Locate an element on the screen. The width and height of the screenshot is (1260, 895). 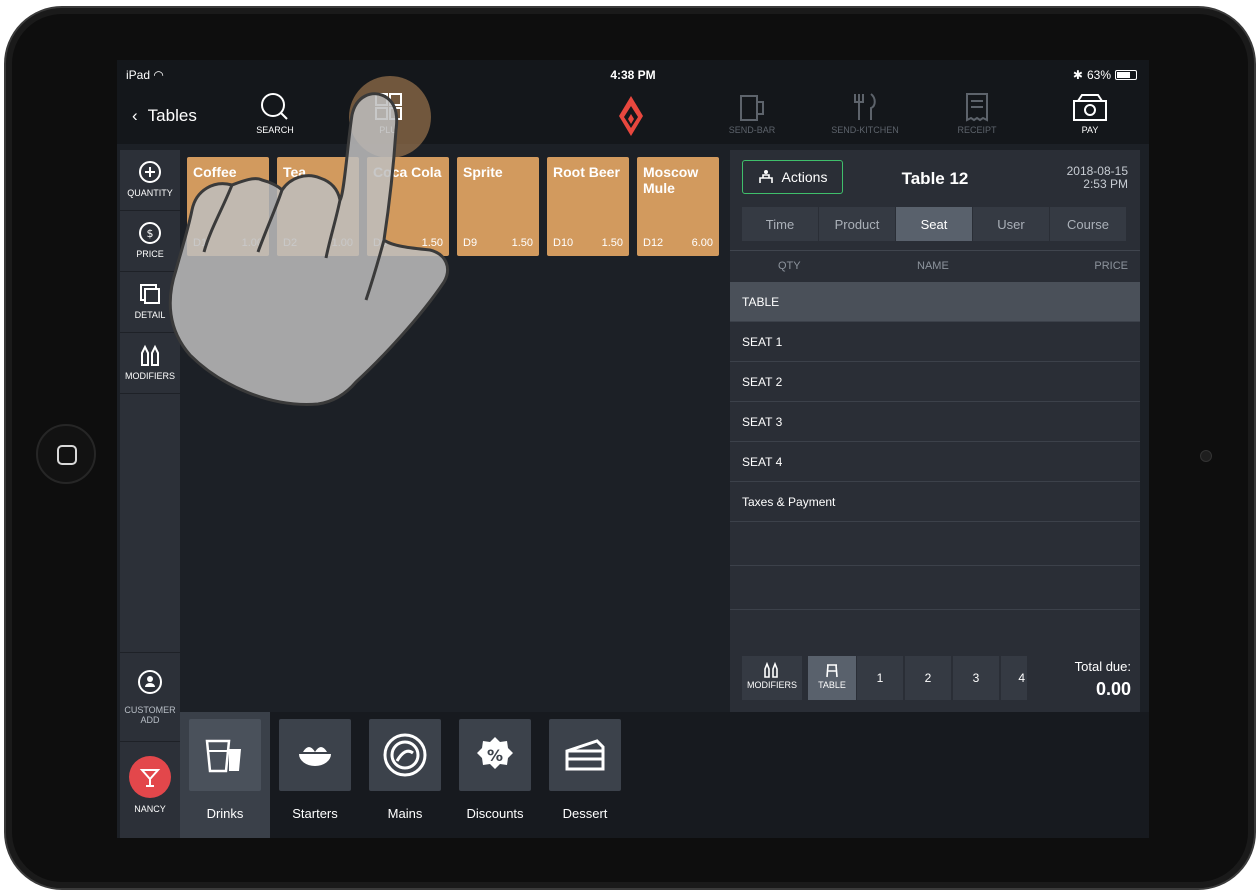
tab-product: Product is located at coordinates (857, 224).